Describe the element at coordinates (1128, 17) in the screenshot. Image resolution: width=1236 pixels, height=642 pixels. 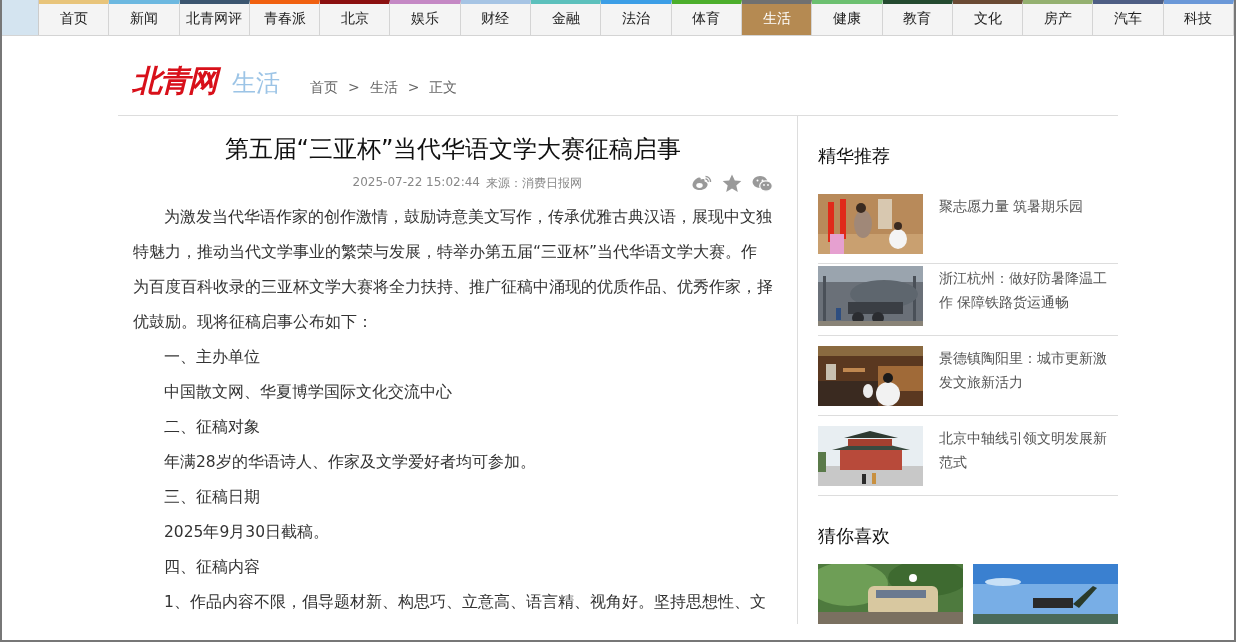
I see `nav-tab: 汽车` at that location.